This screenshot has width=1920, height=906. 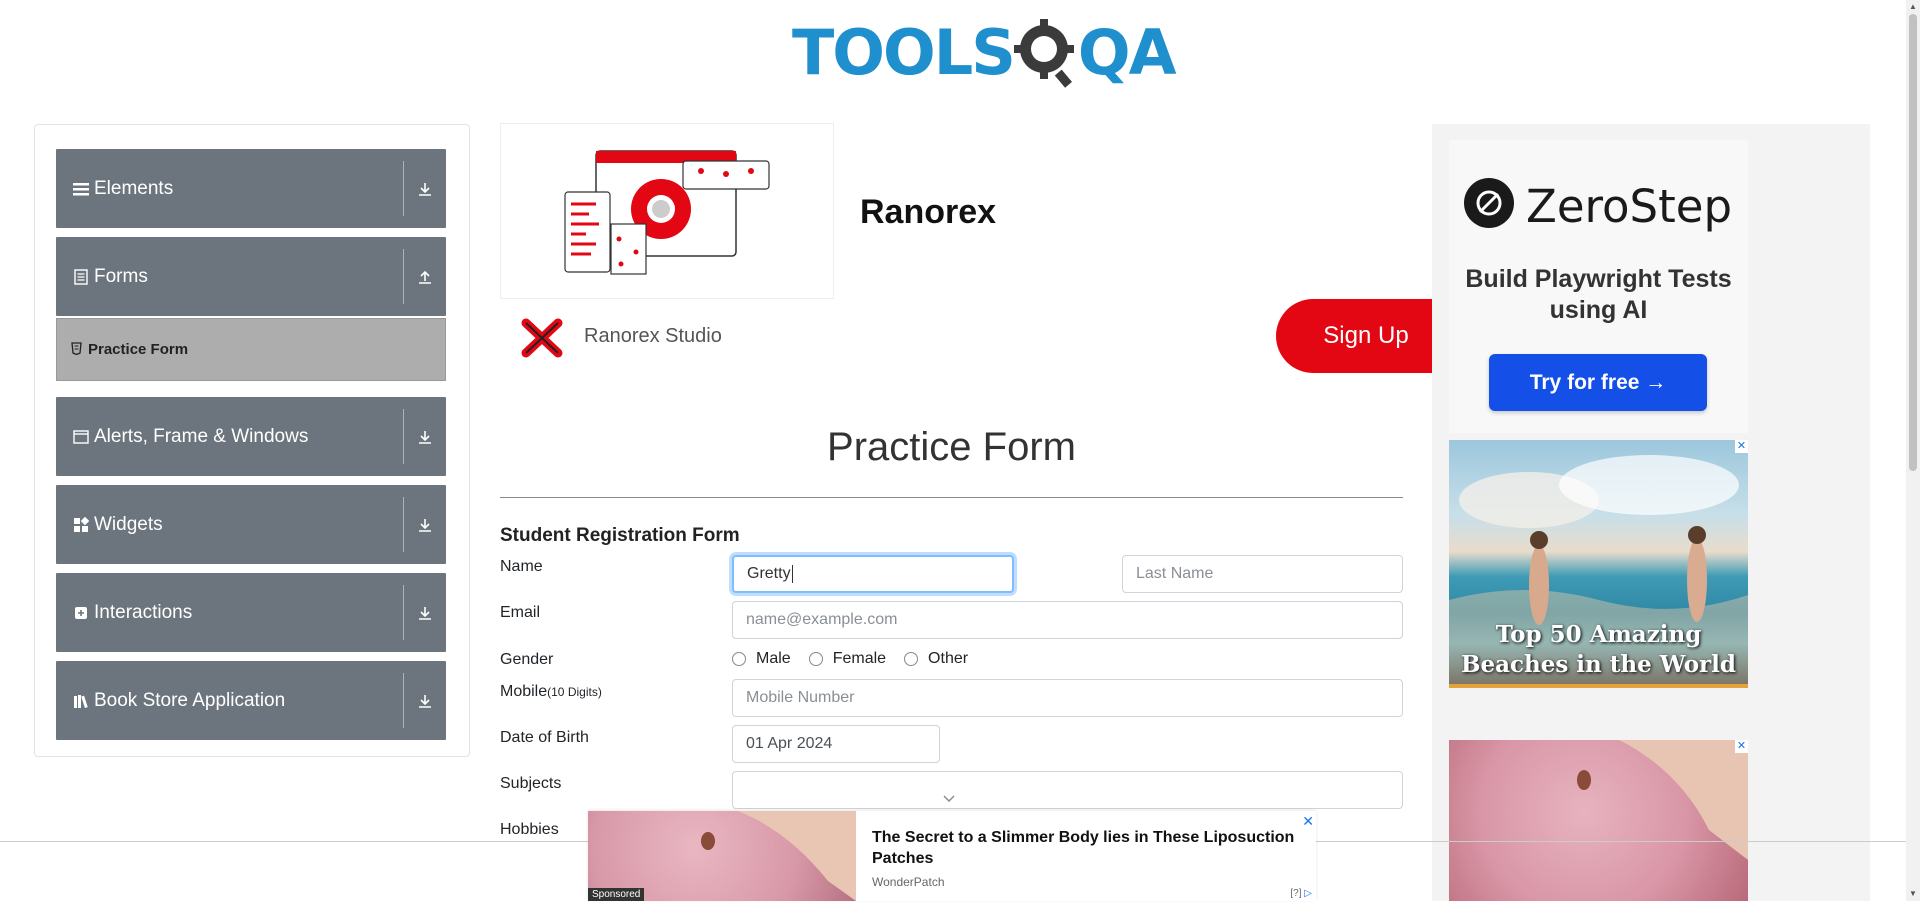 What do you see at coordinates (739, 659) in the screenshot?
I see `gender-male-radio` at bounding box center [739, 659].